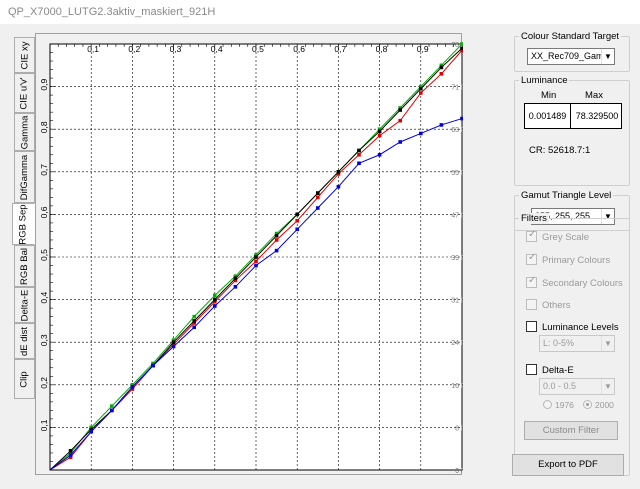  What do you see at coordinates (258, 49) in the screenshot?
I see `x-tick-label: 0,5` at bounding box center [258, 49].